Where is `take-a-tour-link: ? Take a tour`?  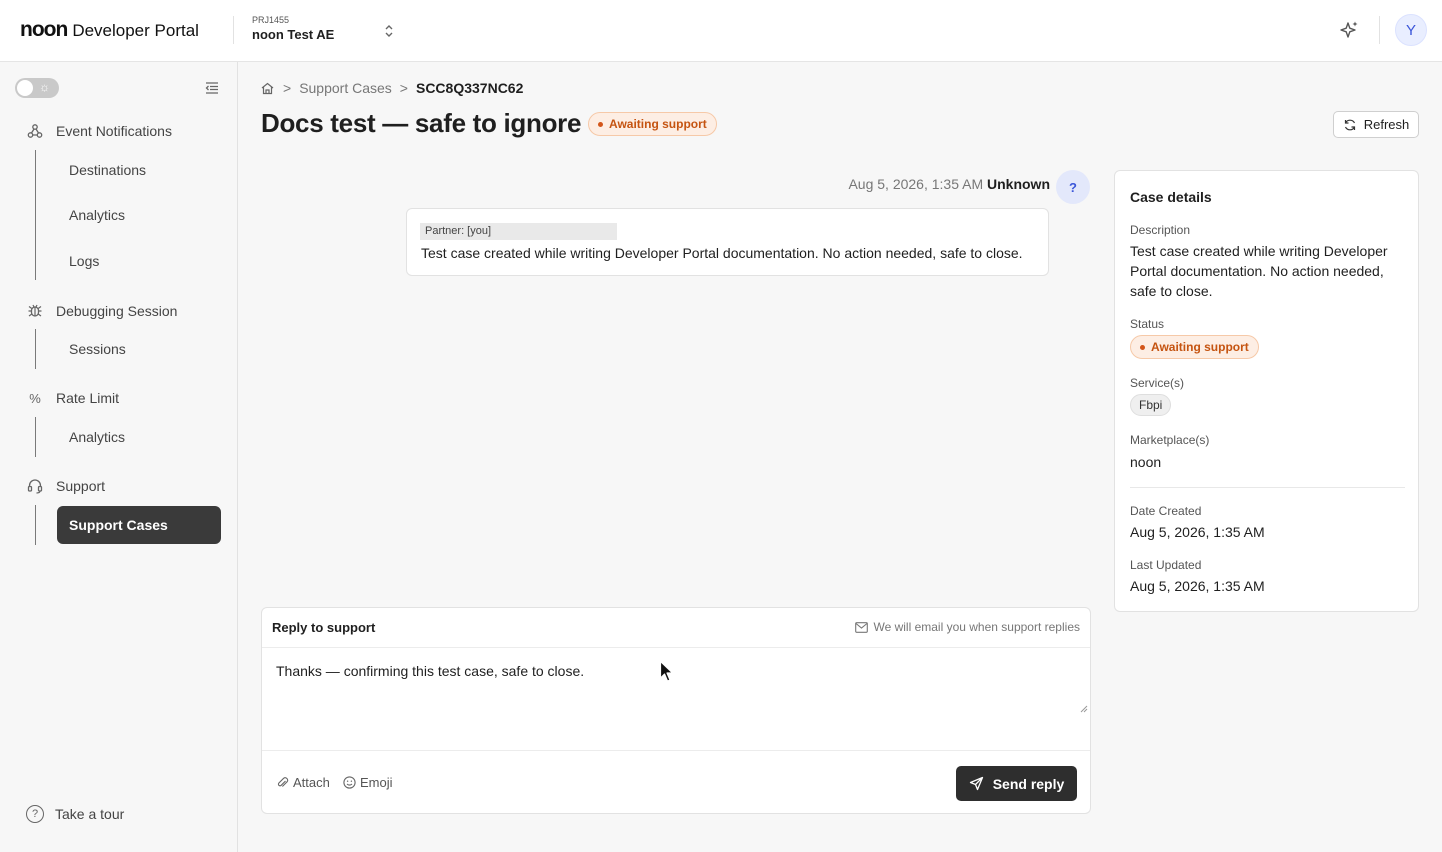 take-a-tour-link: ? Take a tour is located at coordinates (75, 814).